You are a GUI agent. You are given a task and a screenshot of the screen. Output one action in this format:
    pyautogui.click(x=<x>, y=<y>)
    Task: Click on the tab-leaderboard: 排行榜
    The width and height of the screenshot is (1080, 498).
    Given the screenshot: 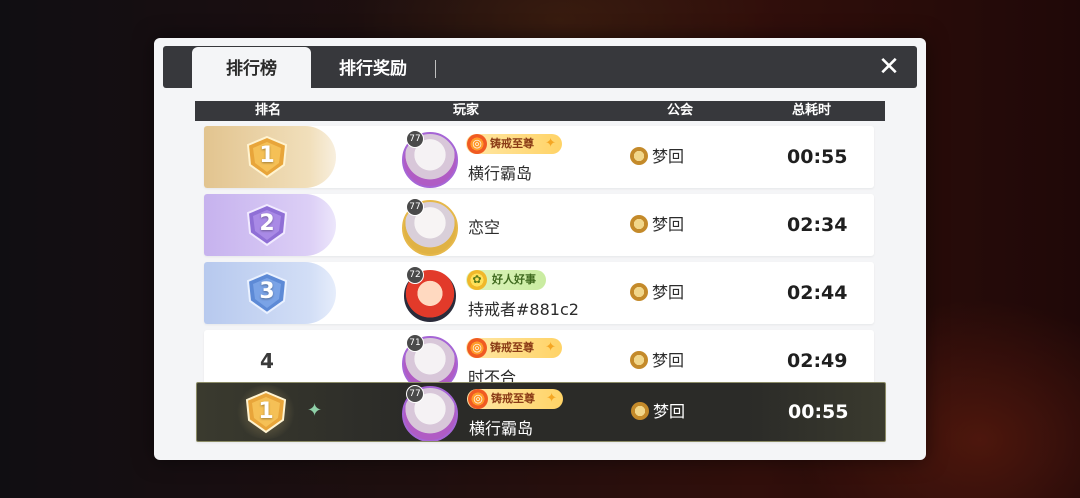 What is the action you would take?
    pyautogui.click(x=251, y=67)
    